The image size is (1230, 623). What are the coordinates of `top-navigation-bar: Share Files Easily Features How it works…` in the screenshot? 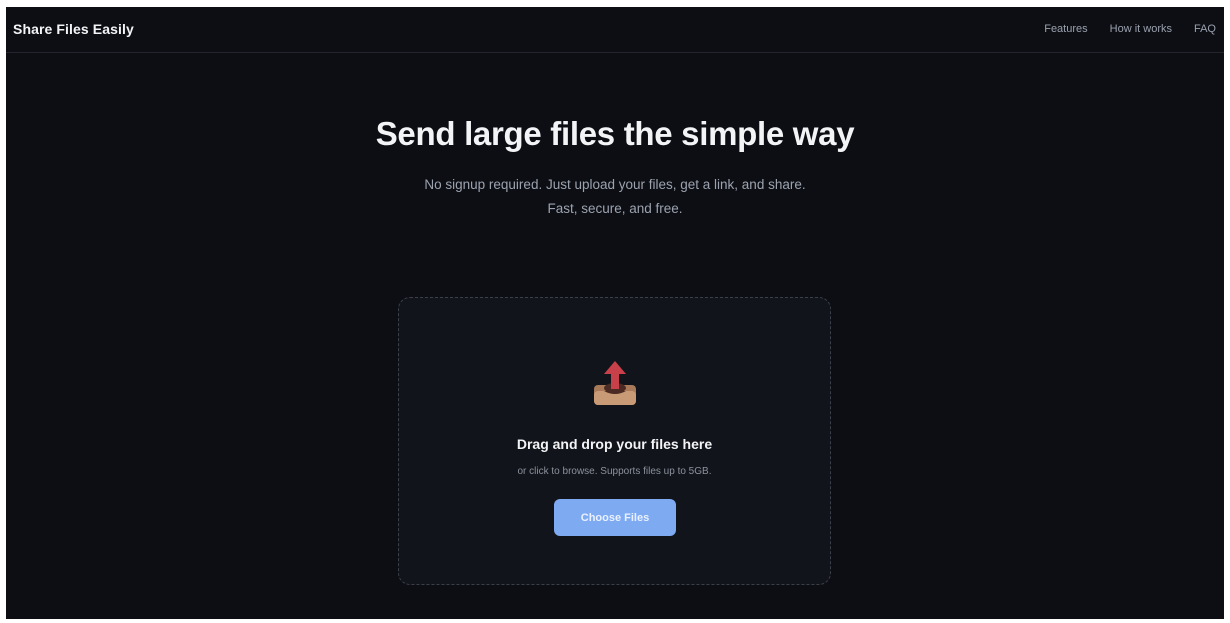 It's located at (615, 30).